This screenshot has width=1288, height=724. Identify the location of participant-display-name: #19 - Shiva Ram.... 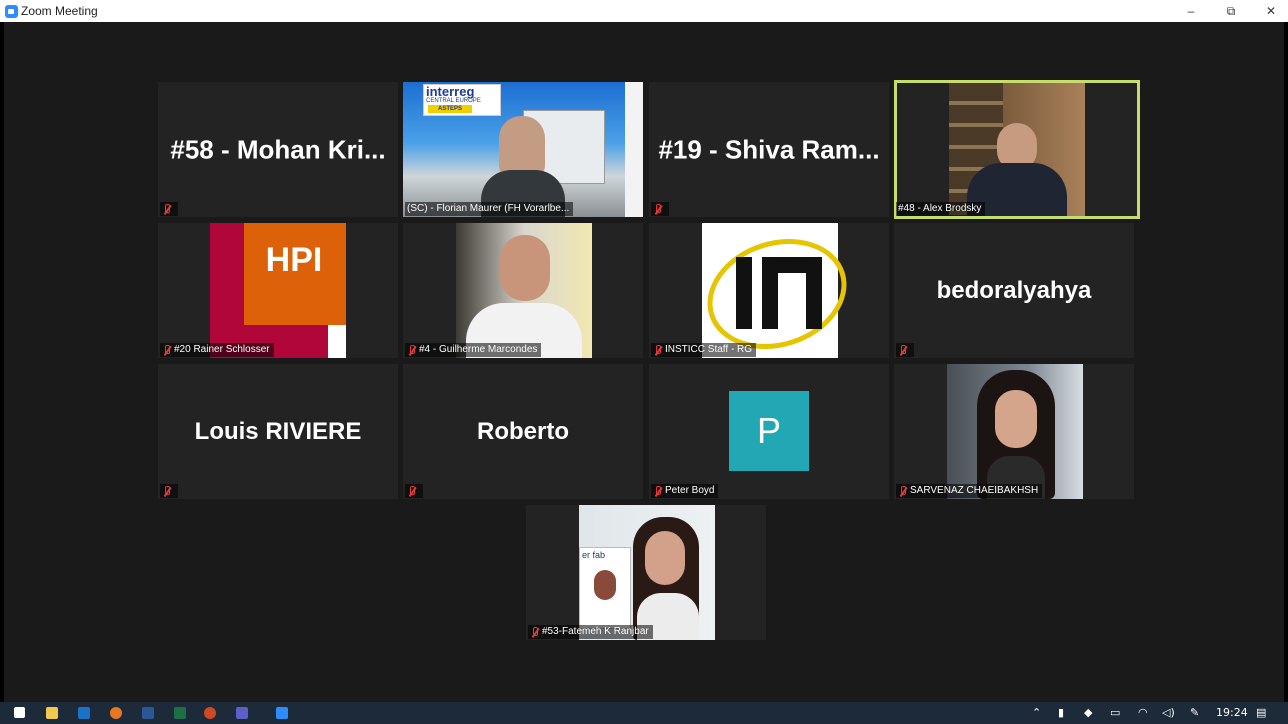
(769, 149).